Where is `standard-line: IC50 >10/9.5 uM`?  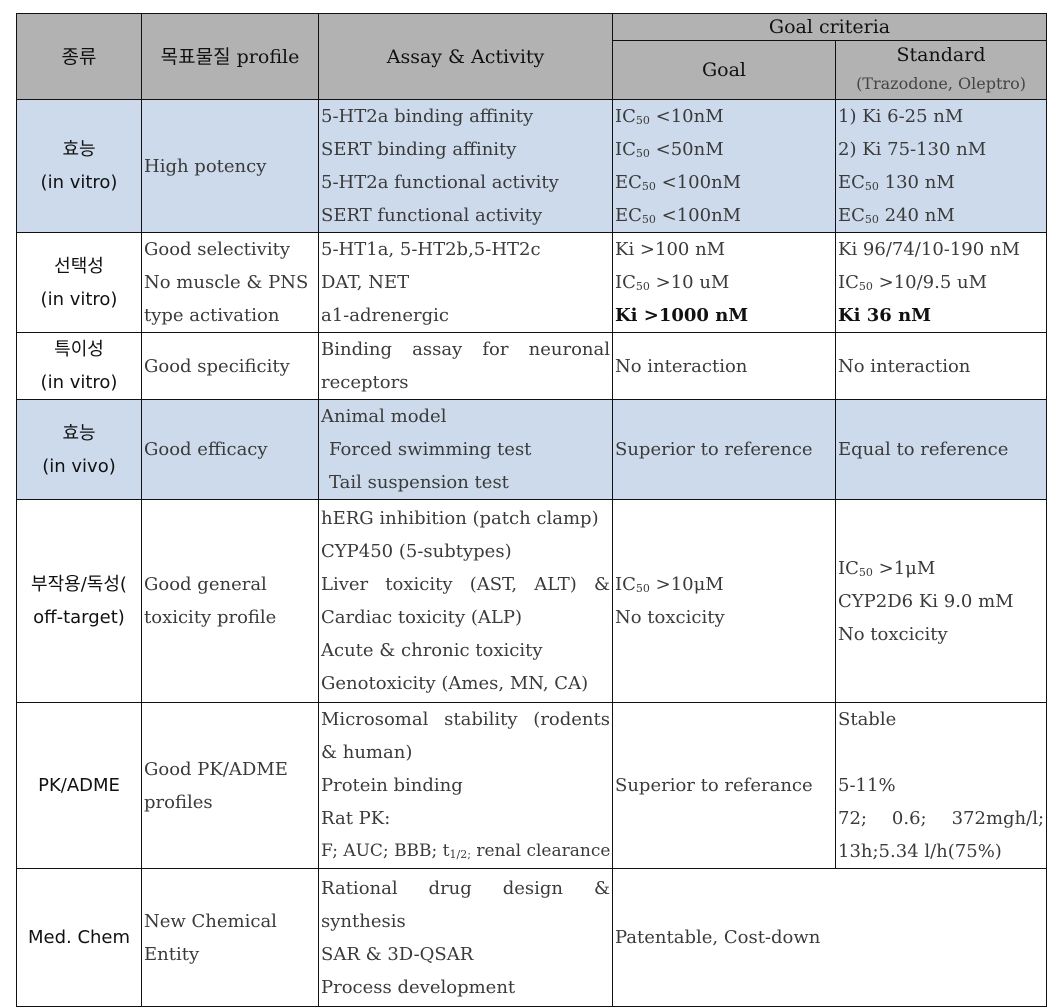
standard-line: IC50 >10/9.5 uM is located at coordinates (913, 282).